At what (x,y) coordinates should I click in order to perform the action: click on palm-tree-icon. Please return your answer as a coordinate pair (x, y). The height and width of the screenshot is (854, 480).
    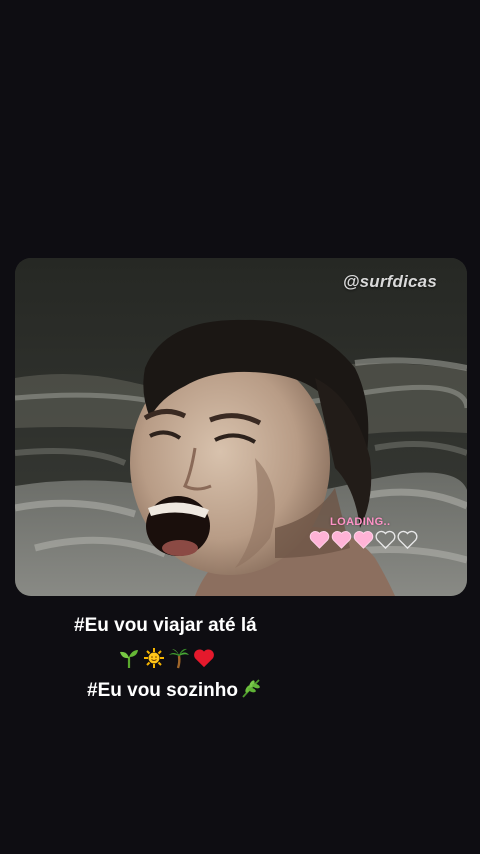
    Looking at the image, I should click on (179, 661).